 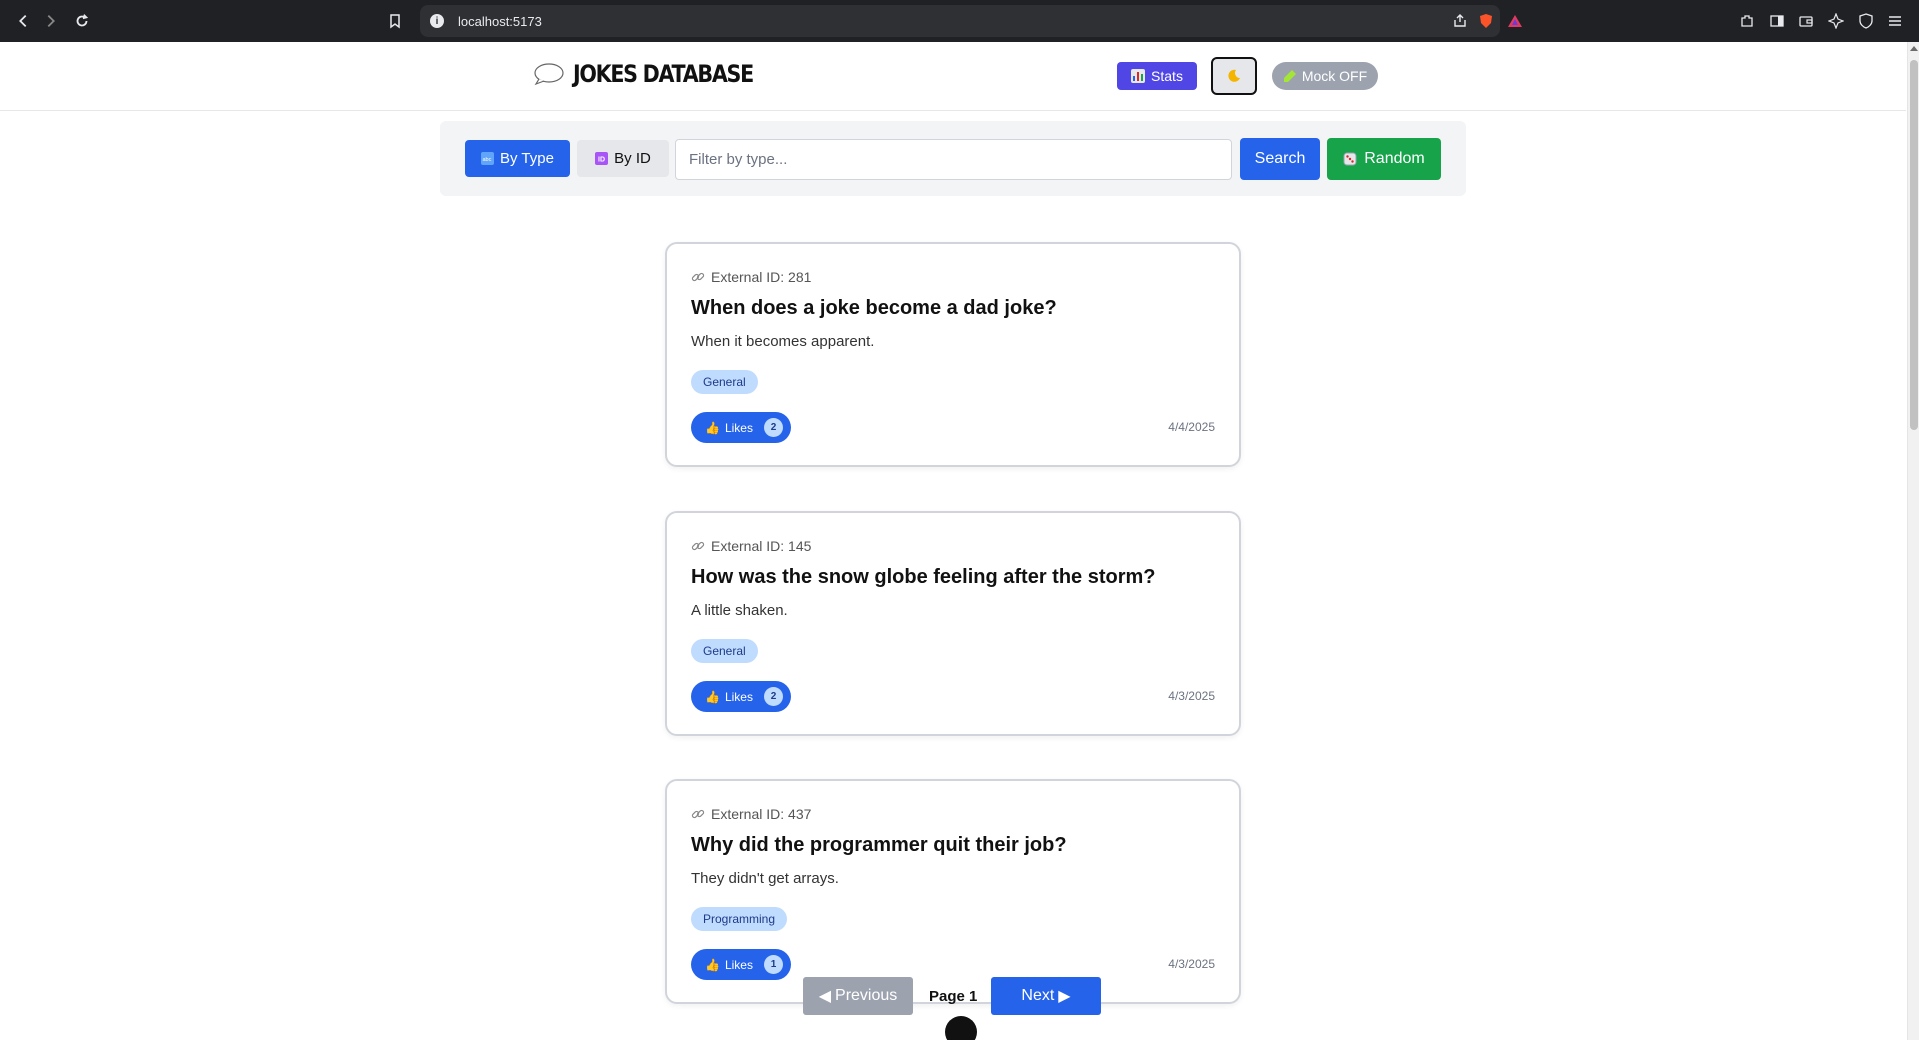 What do you see at coordinates (1866, 21) in the screenshot?
I see `vpn-icon` at bounding box center [1866, 21].